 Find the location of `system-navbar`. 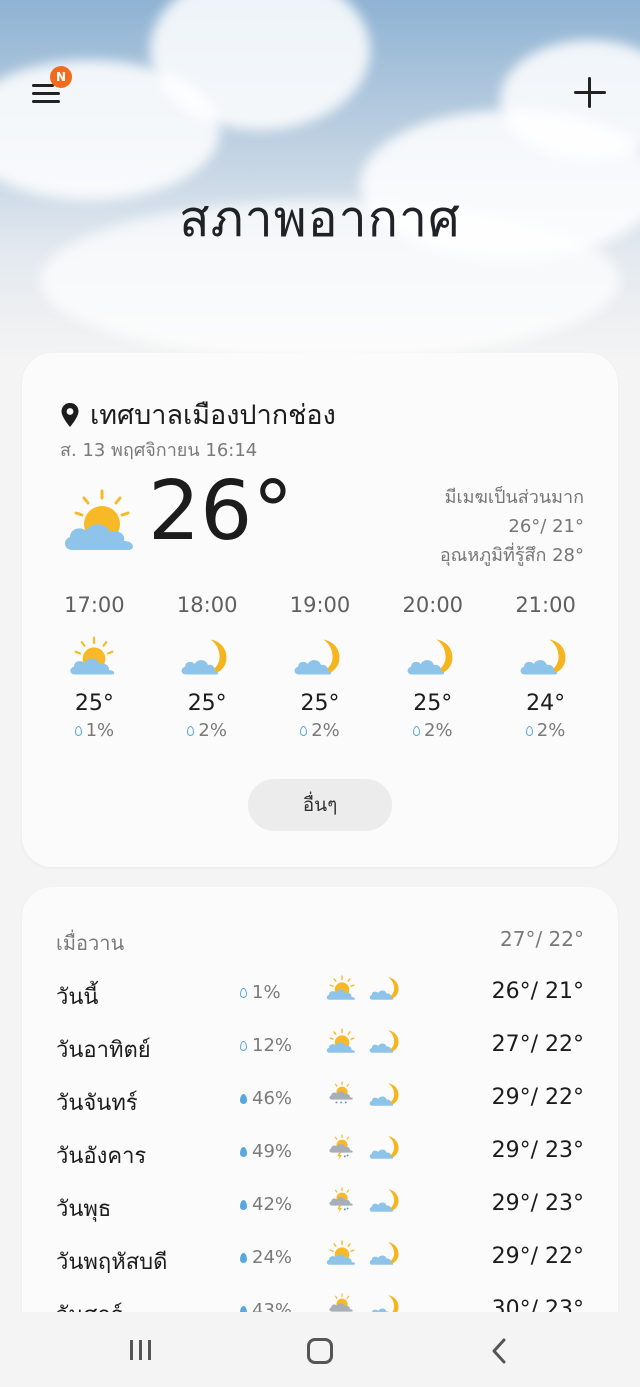

system-navbar is located at coordinates (320, 1349).